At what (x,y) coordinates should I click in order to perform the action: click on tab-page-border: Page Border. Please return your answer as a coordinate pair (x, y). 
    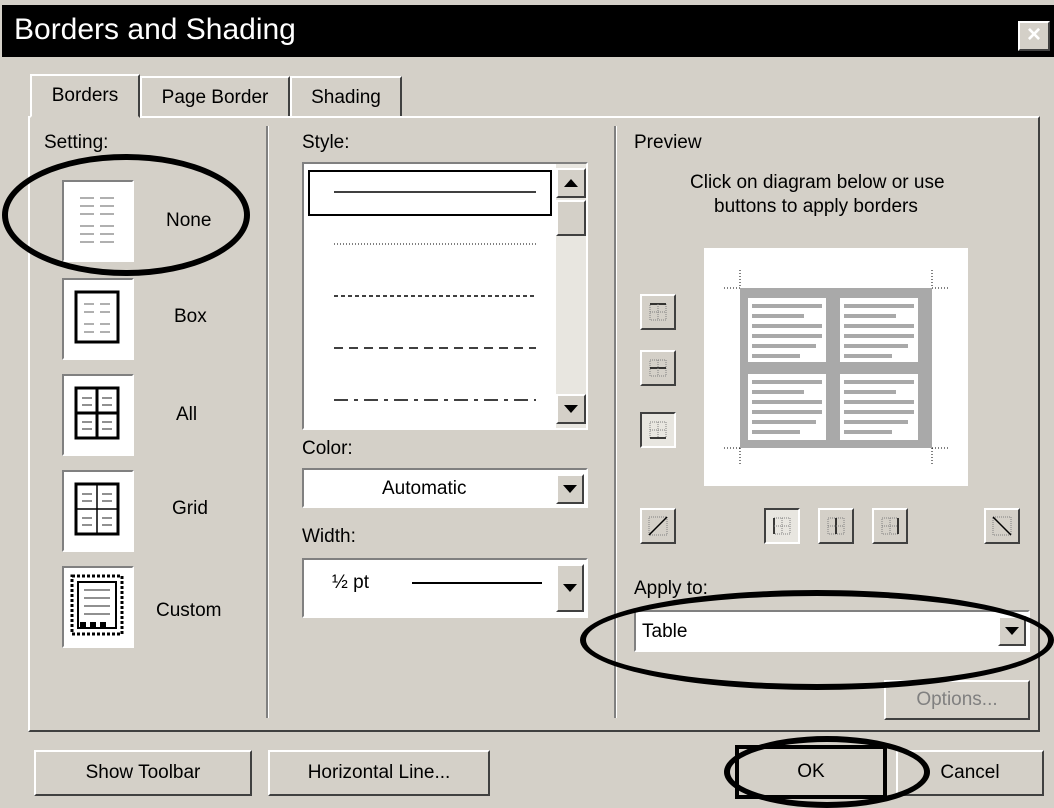
    Looking at the image, I should click on (215, 97).